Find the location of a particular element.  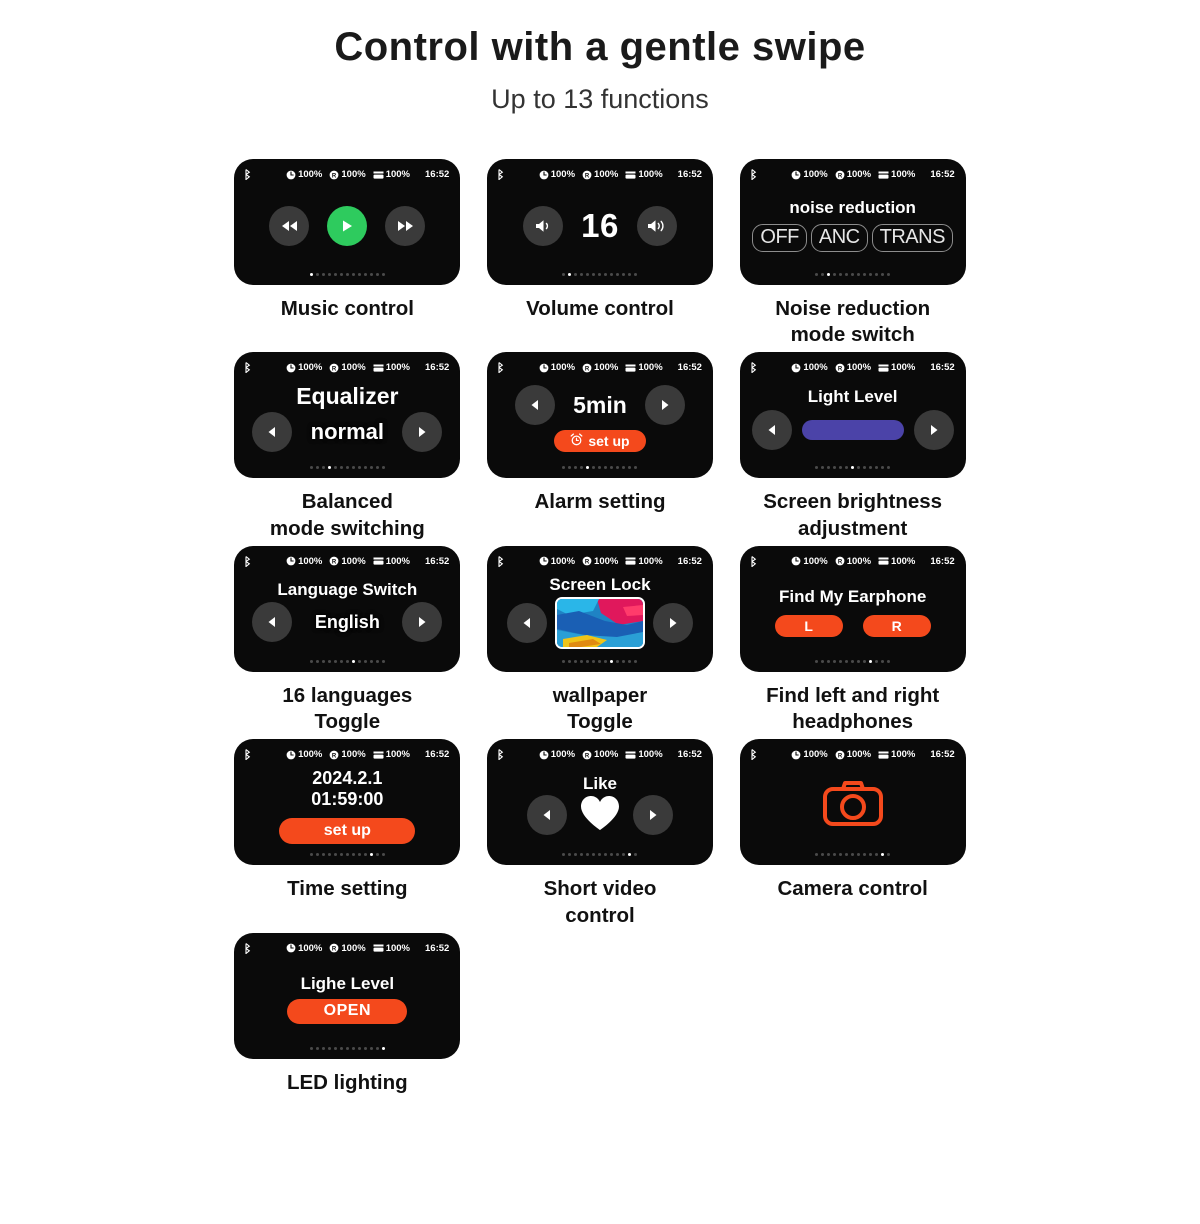

wallpaper-thumbnail is located at coordinates (599, 623).